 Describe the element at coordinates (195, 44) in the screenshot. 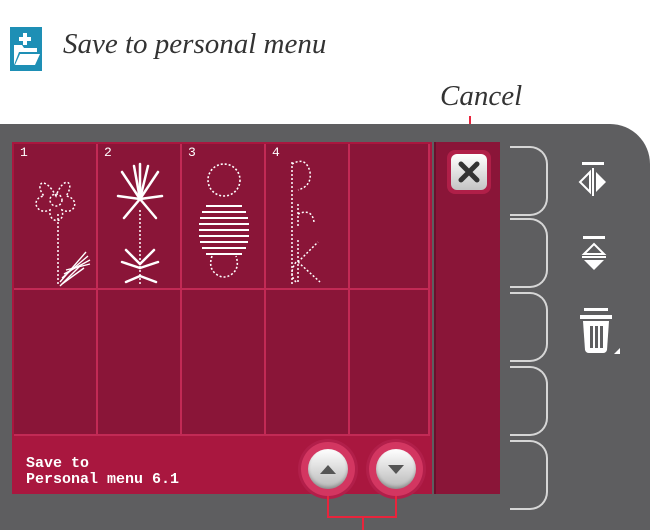

I see `page-title: Save to personal menu` at that location.